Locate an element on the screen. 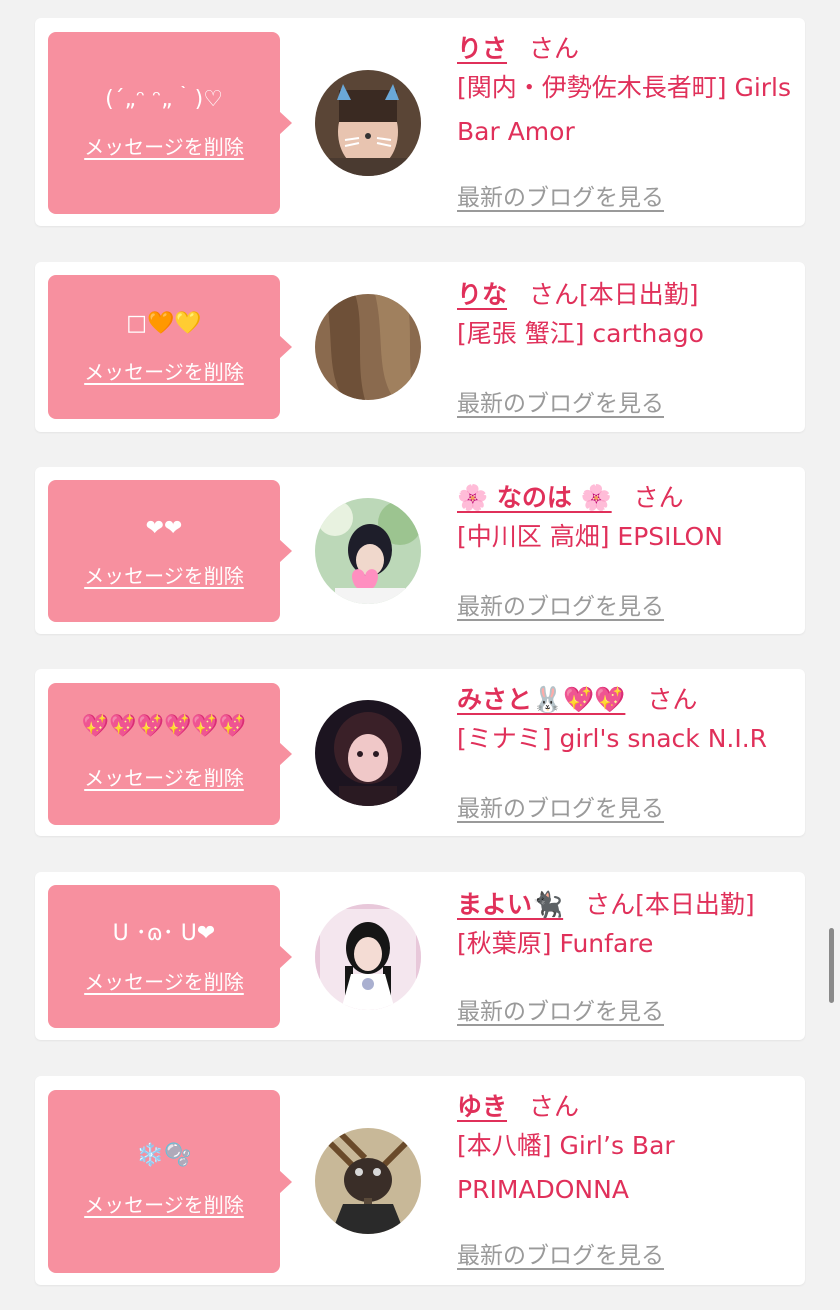  message-bubble: 💖💖💖💖💖💖 メッセージを削除 is located at coordinates (170, 754).